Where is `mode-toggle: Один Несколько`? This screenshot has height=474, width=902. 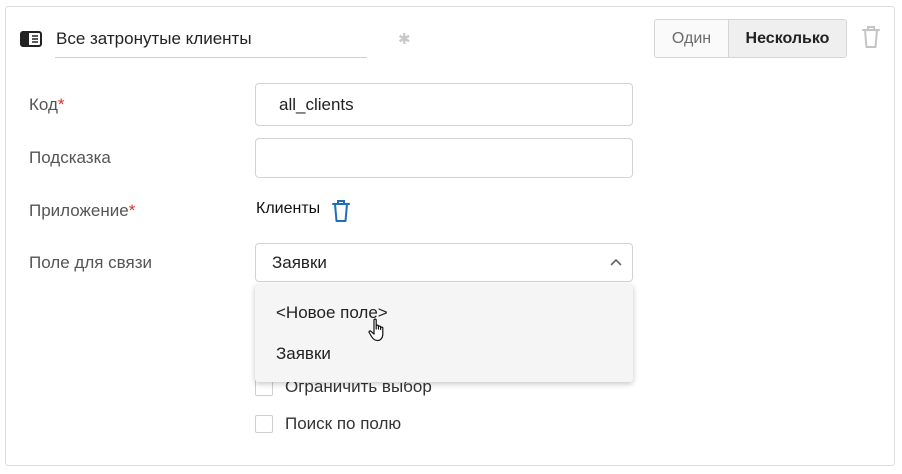
mode-toggle: Один Несколько is located at coordinates (750, 38).